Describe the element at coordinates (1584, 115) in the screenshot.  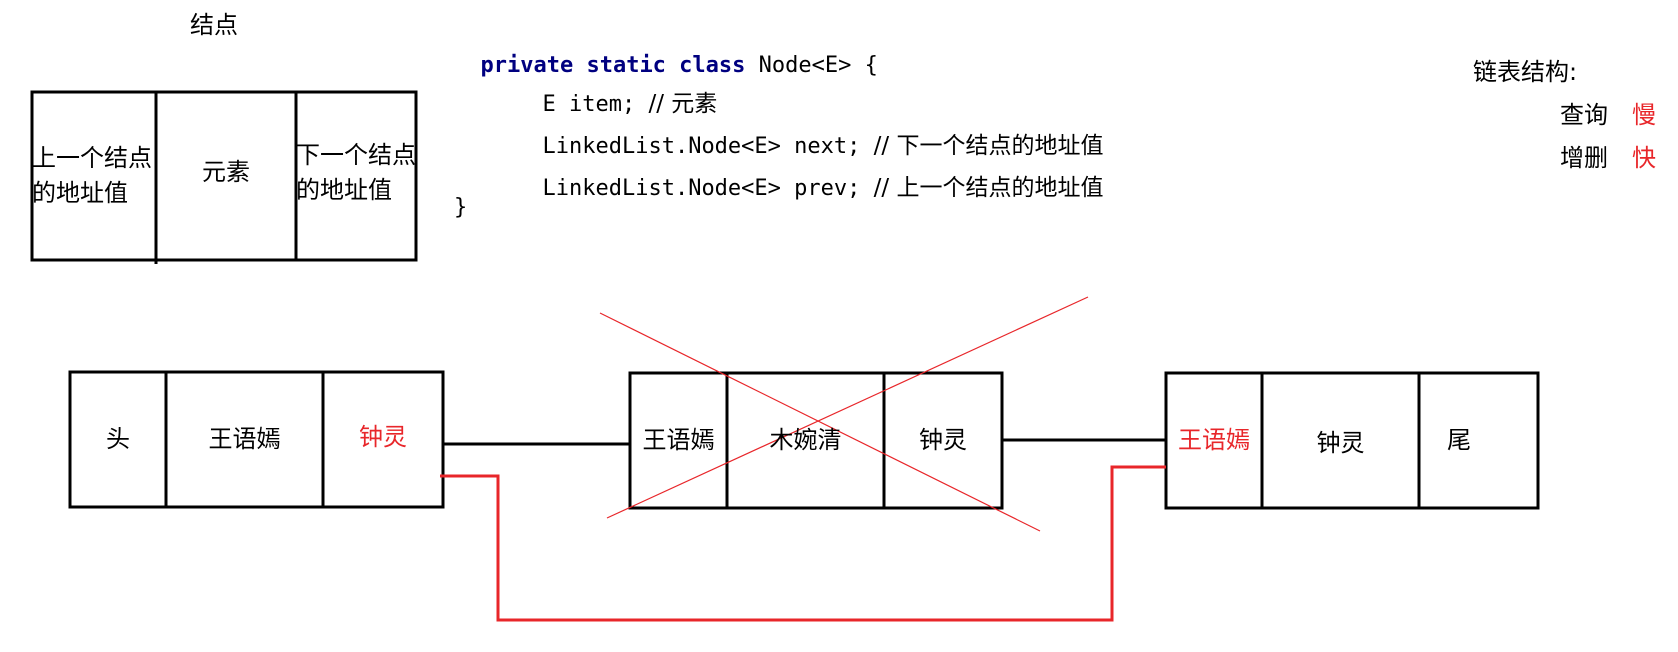
I see `query-label: 查询` at that location.